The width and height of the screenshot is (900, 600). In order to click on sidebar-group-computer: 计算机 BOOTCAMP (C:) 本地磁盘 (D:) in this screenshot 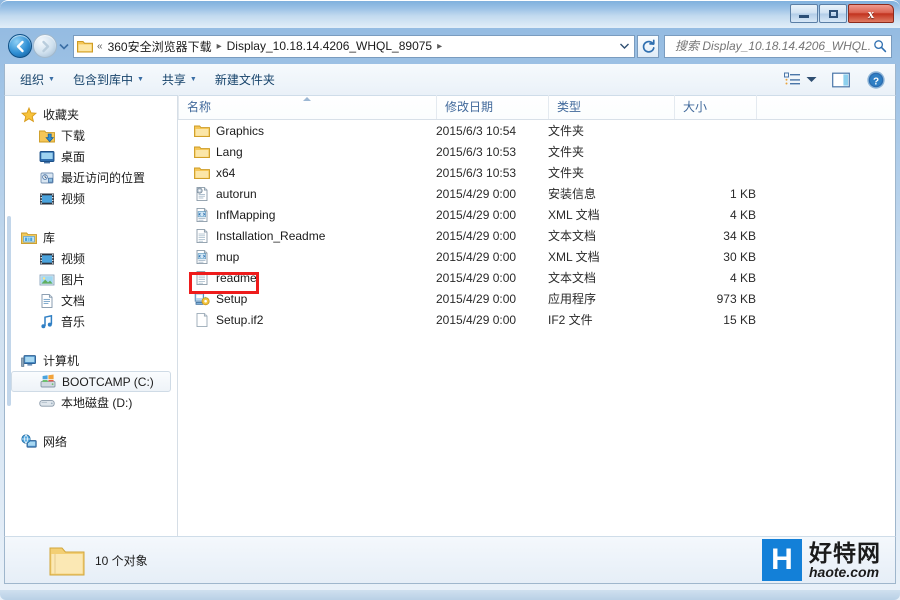, I will do `click(91, 381)`.